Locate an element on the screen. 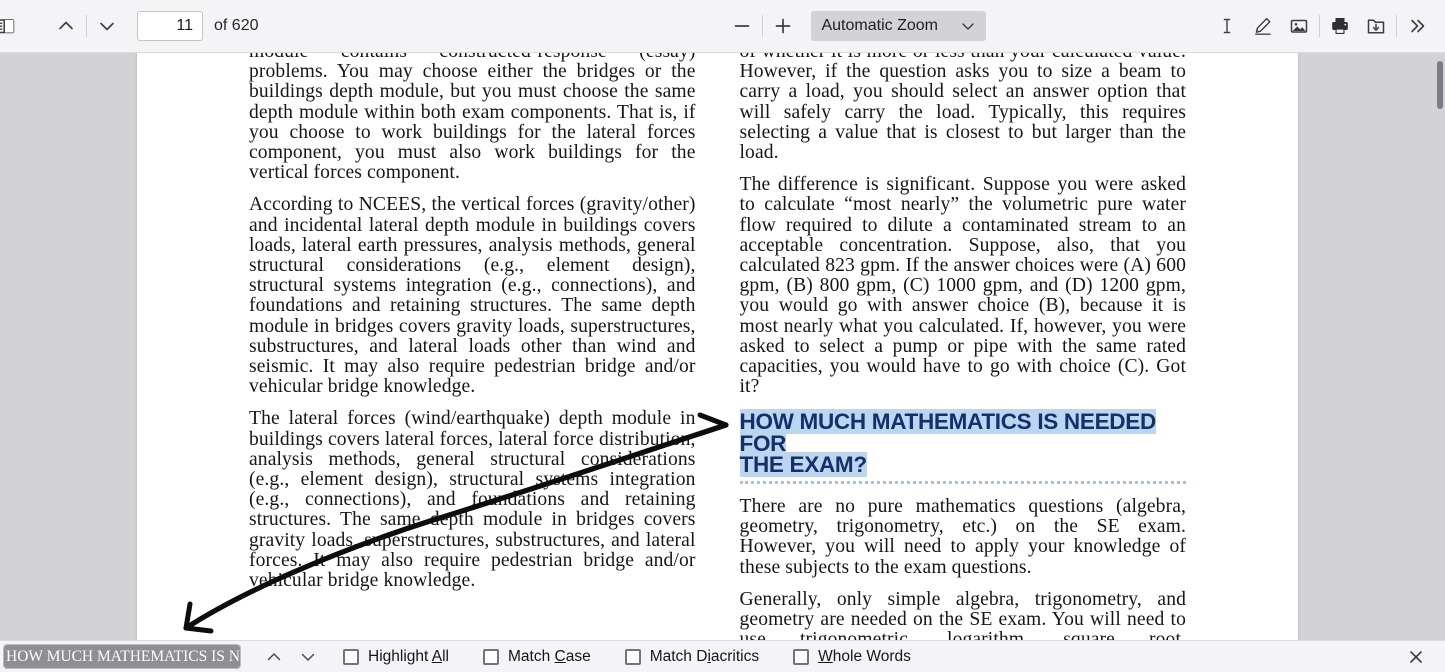 The height and width of the screenshot is (672, 1445). checkbox-label: Highlight All is located at coordinates (408, 656).